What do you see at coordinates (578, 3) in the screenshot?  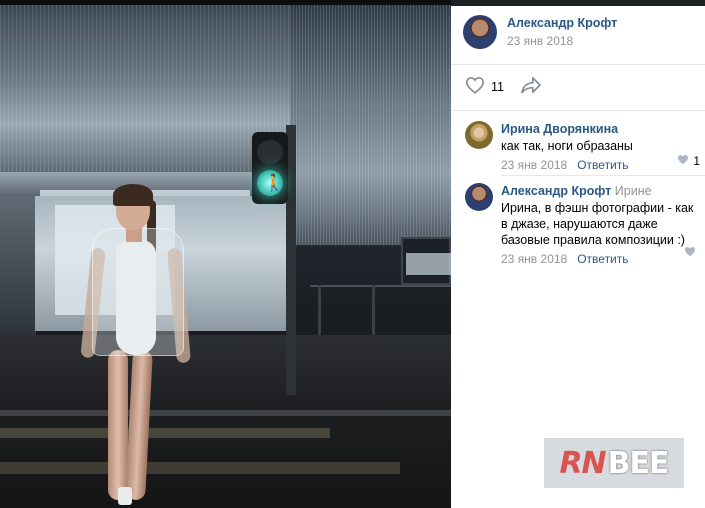 I see `top-edge` at bounding box center [578, 3].